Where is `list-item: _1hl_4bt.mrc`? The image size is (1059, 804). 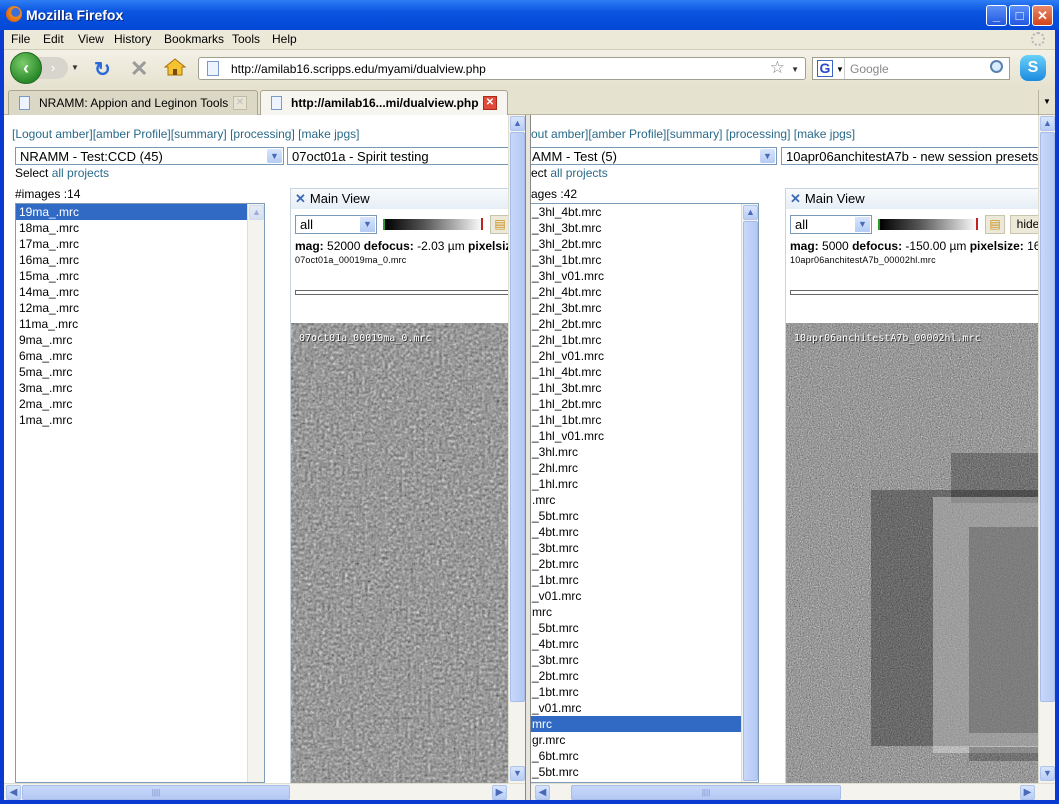
list-item: _1hl_4bt.mrc is located at coordinates (644, 372).